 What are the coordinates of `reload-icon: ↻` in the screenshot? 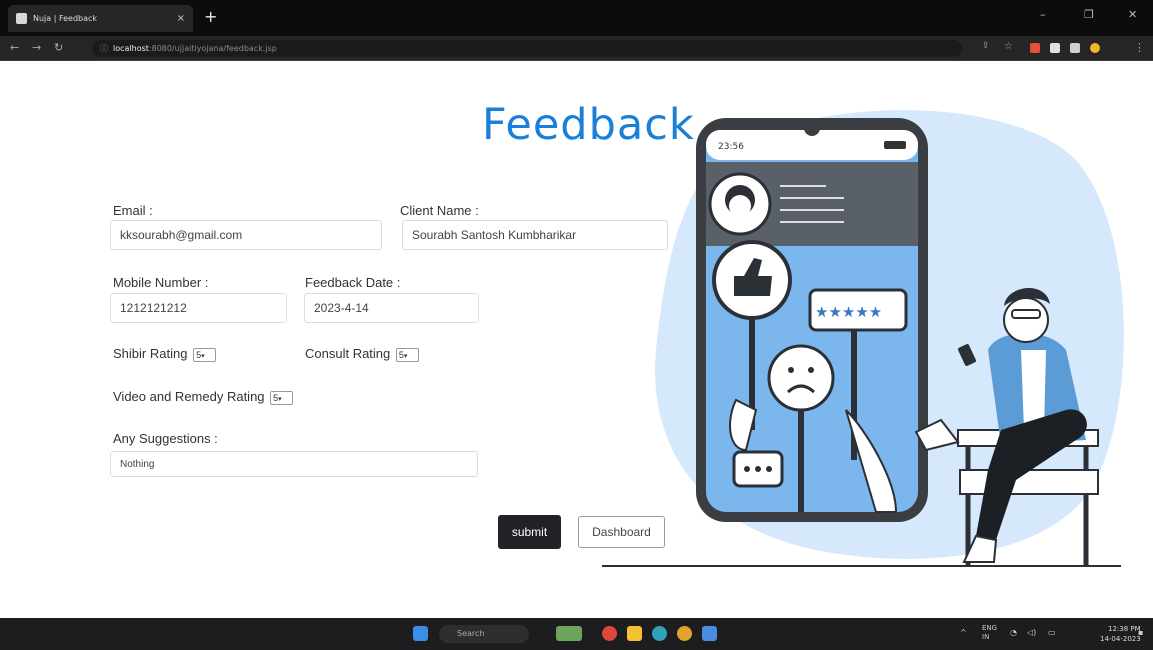 It's located at (58, 47).